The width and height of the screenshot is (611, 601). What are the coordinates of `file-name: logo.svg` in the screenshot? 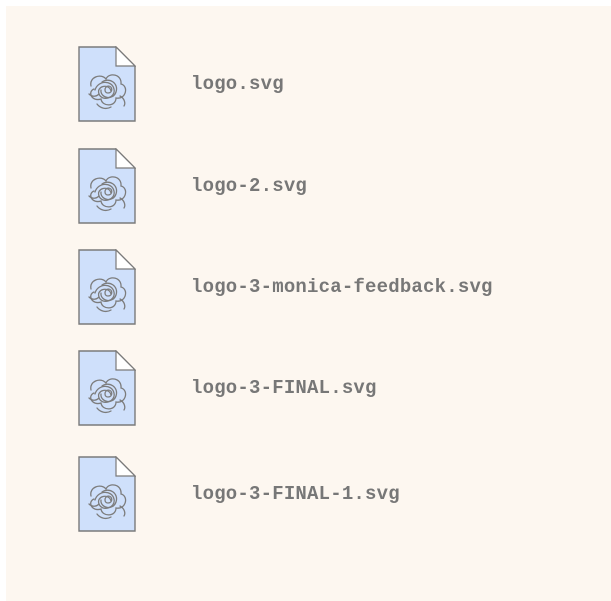 It's located at (237, 84).